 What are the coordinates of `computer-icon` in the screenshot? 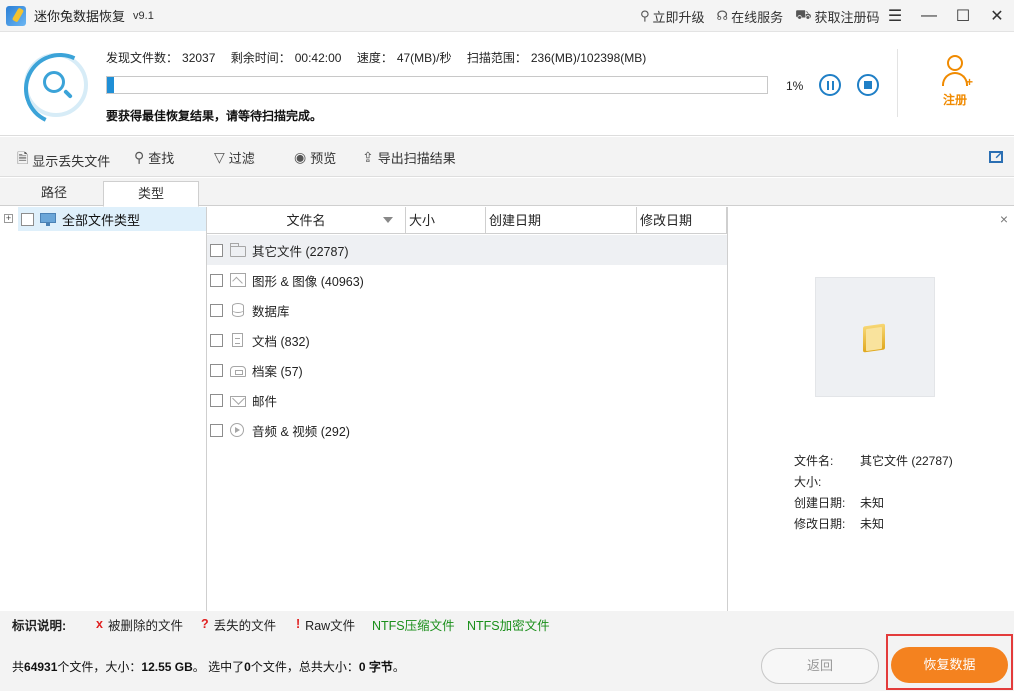 It's located at (48, 219).